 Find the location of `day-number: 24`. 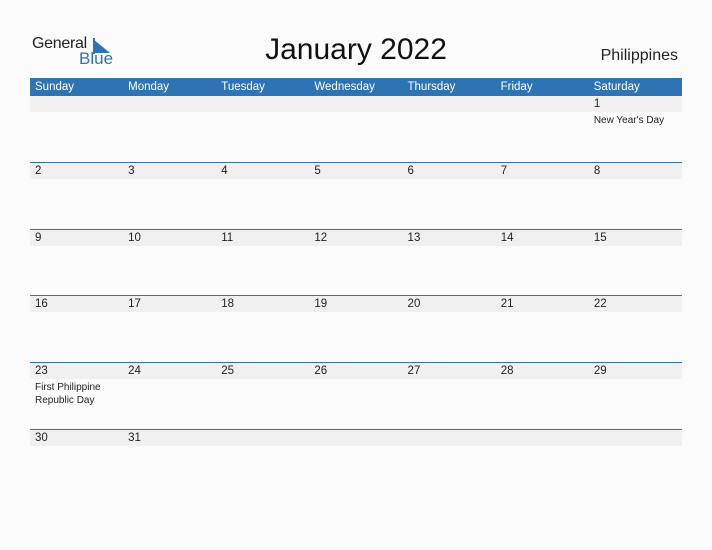

day-number: 24 is located at coordinates (134, 371).